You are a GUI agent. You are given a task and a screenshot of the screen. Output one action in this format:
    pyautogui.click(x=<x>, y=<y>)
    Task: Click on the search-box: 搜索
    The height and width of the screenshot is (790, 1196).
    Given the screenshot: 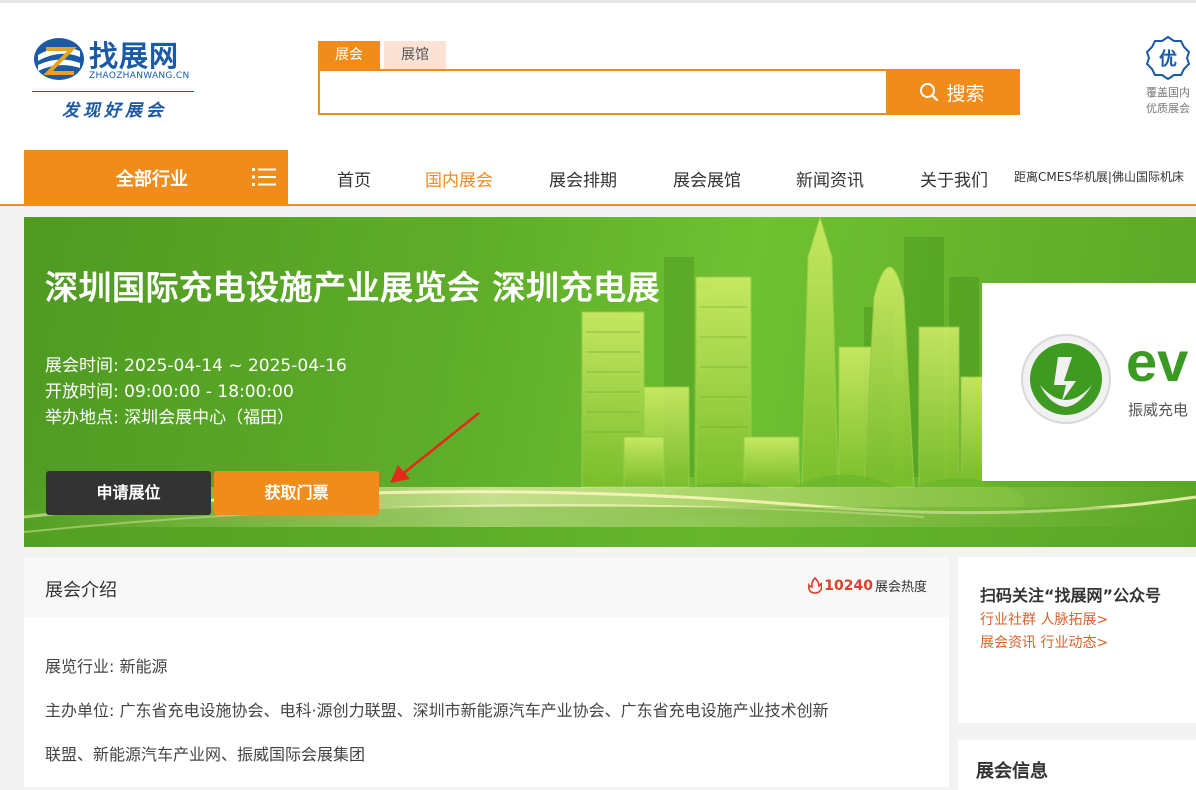 What is the action you would take?
    pyautogui.click(x=669, y=92)
    